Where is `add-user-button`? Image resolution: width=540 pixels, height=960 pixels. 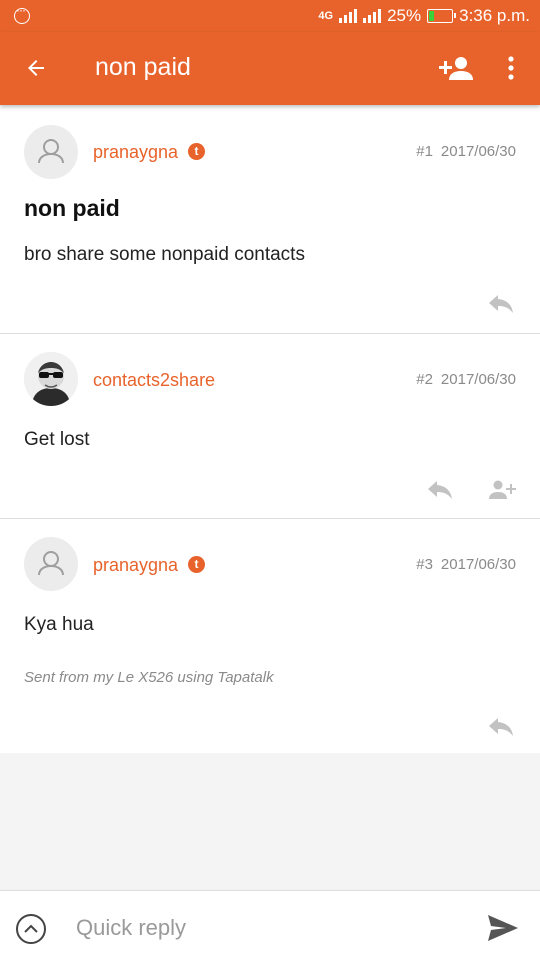 add-user-button is located at coordinates (456, 68).